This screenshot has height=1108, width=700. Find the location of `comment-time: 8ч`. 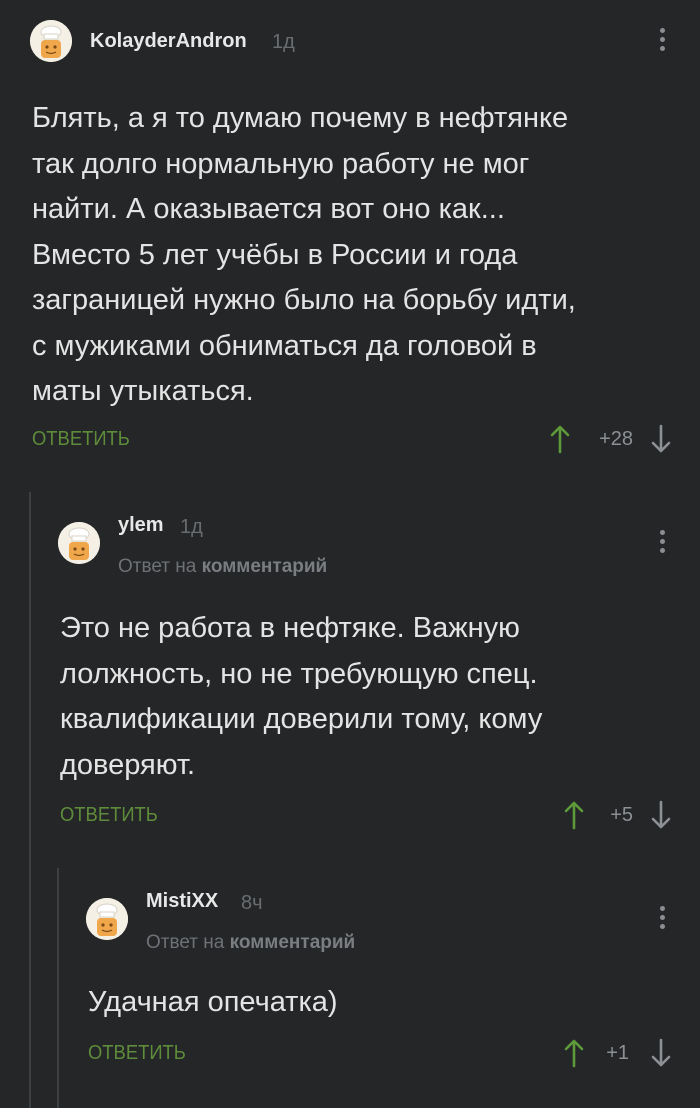

comment-time: 8ч is located at coordinates (252, 903).